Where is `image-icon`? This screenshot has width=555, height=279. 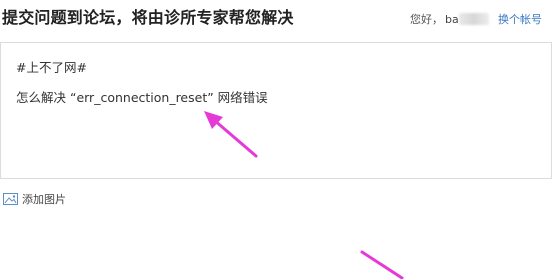 image-icon is located at coordinates (10, 199).